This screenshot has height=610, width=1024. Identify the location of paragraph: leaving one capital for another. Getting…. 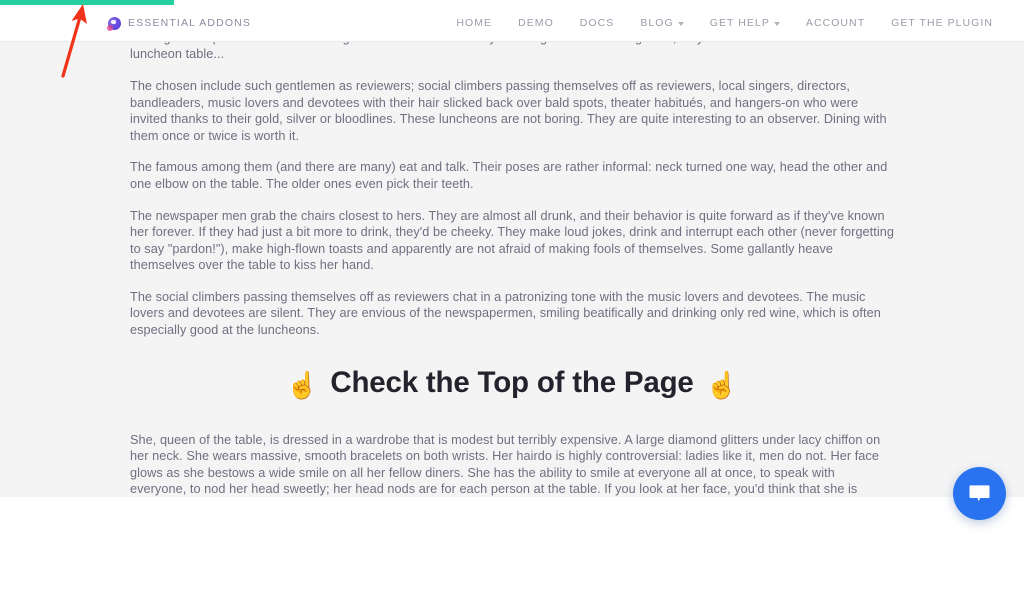
(502, 52).